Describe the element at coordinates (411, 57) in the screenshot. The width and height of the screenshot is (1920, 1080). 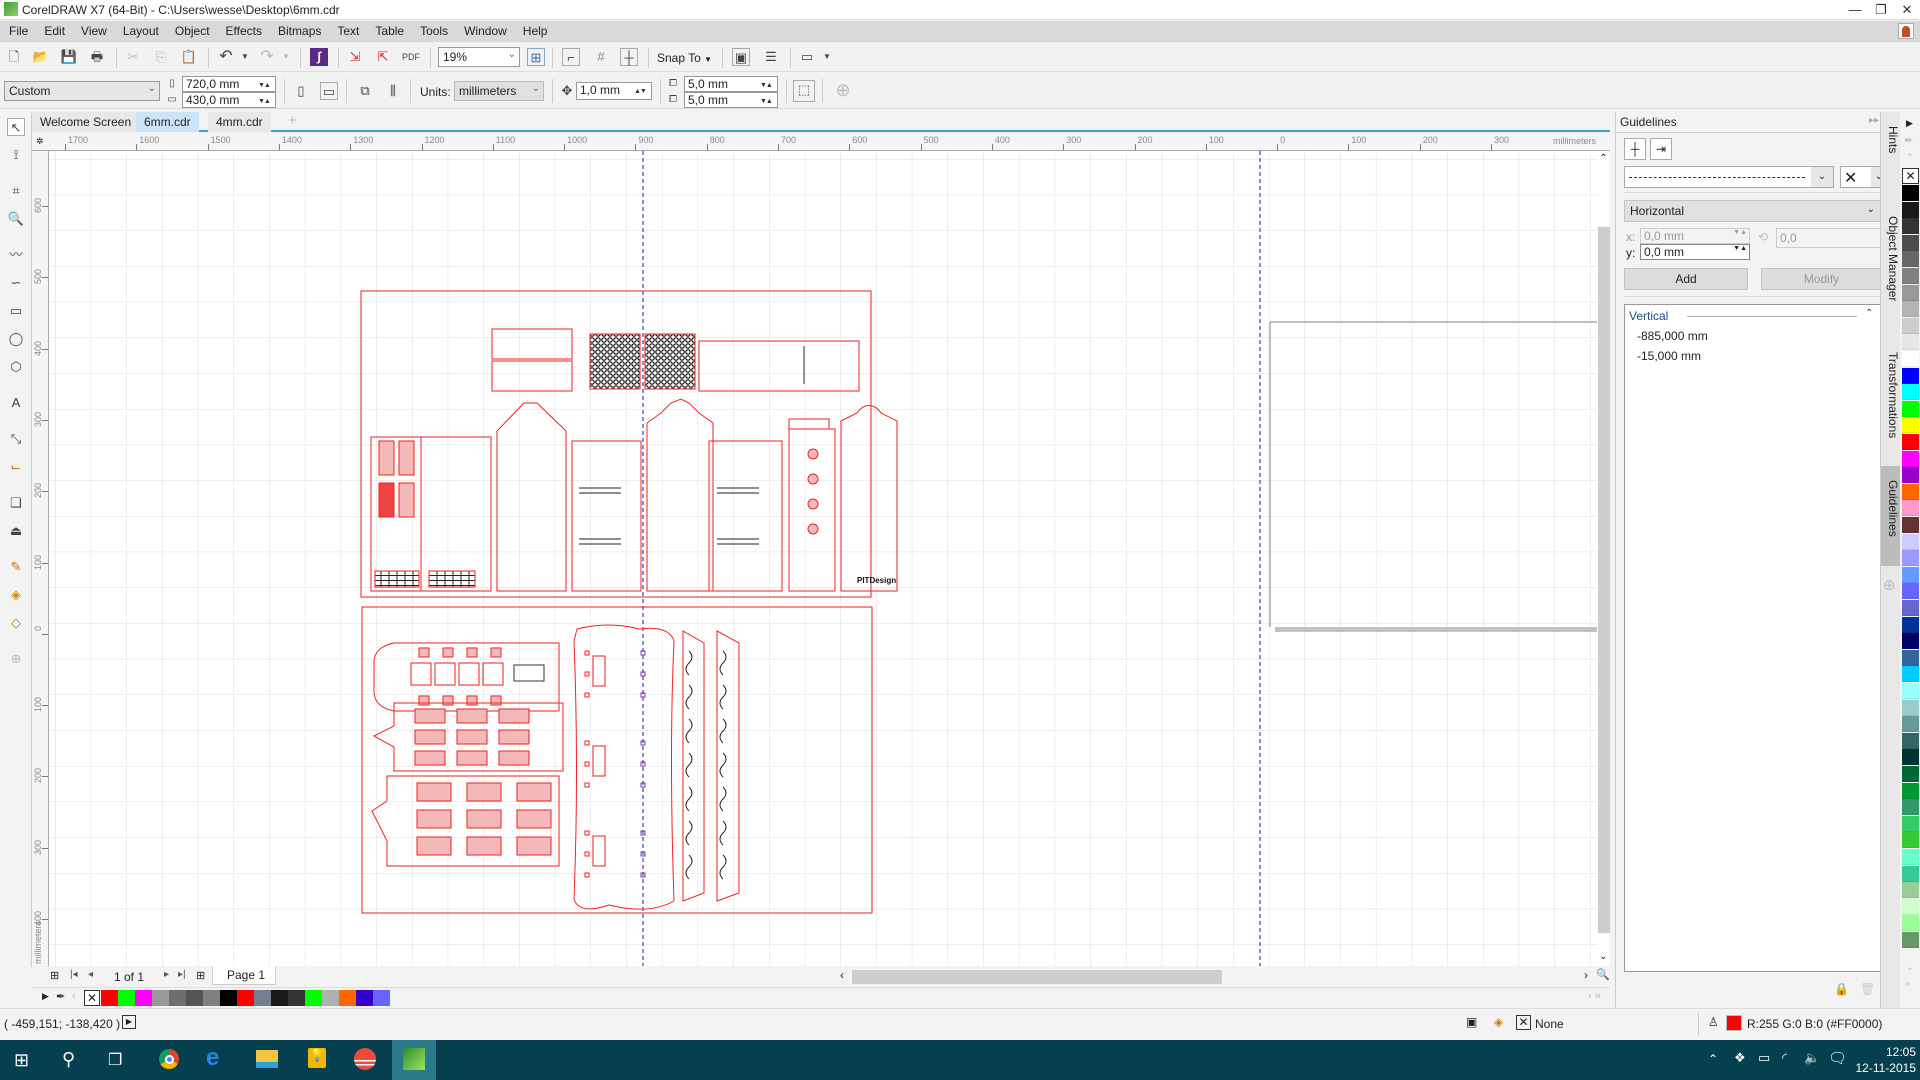
I see `export-pdf-icon: PDF` at that location.